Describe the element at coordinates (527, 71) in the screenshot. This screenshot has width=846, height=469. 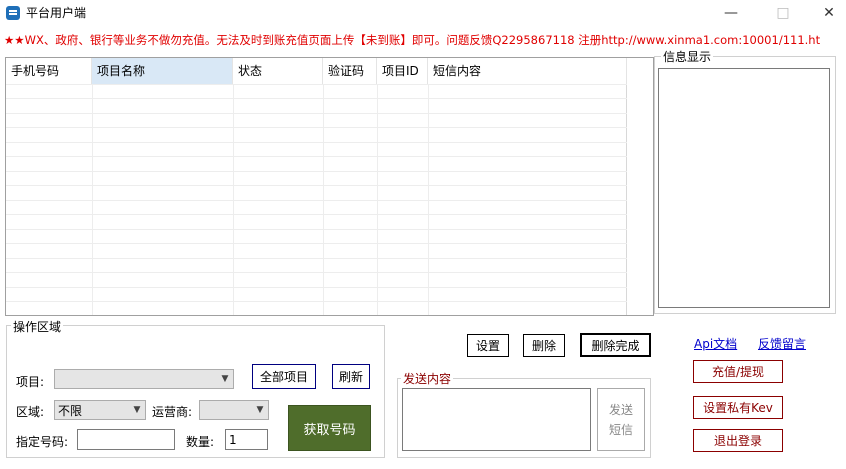
I see `column-header-sms-content: 短信内容` at that location.